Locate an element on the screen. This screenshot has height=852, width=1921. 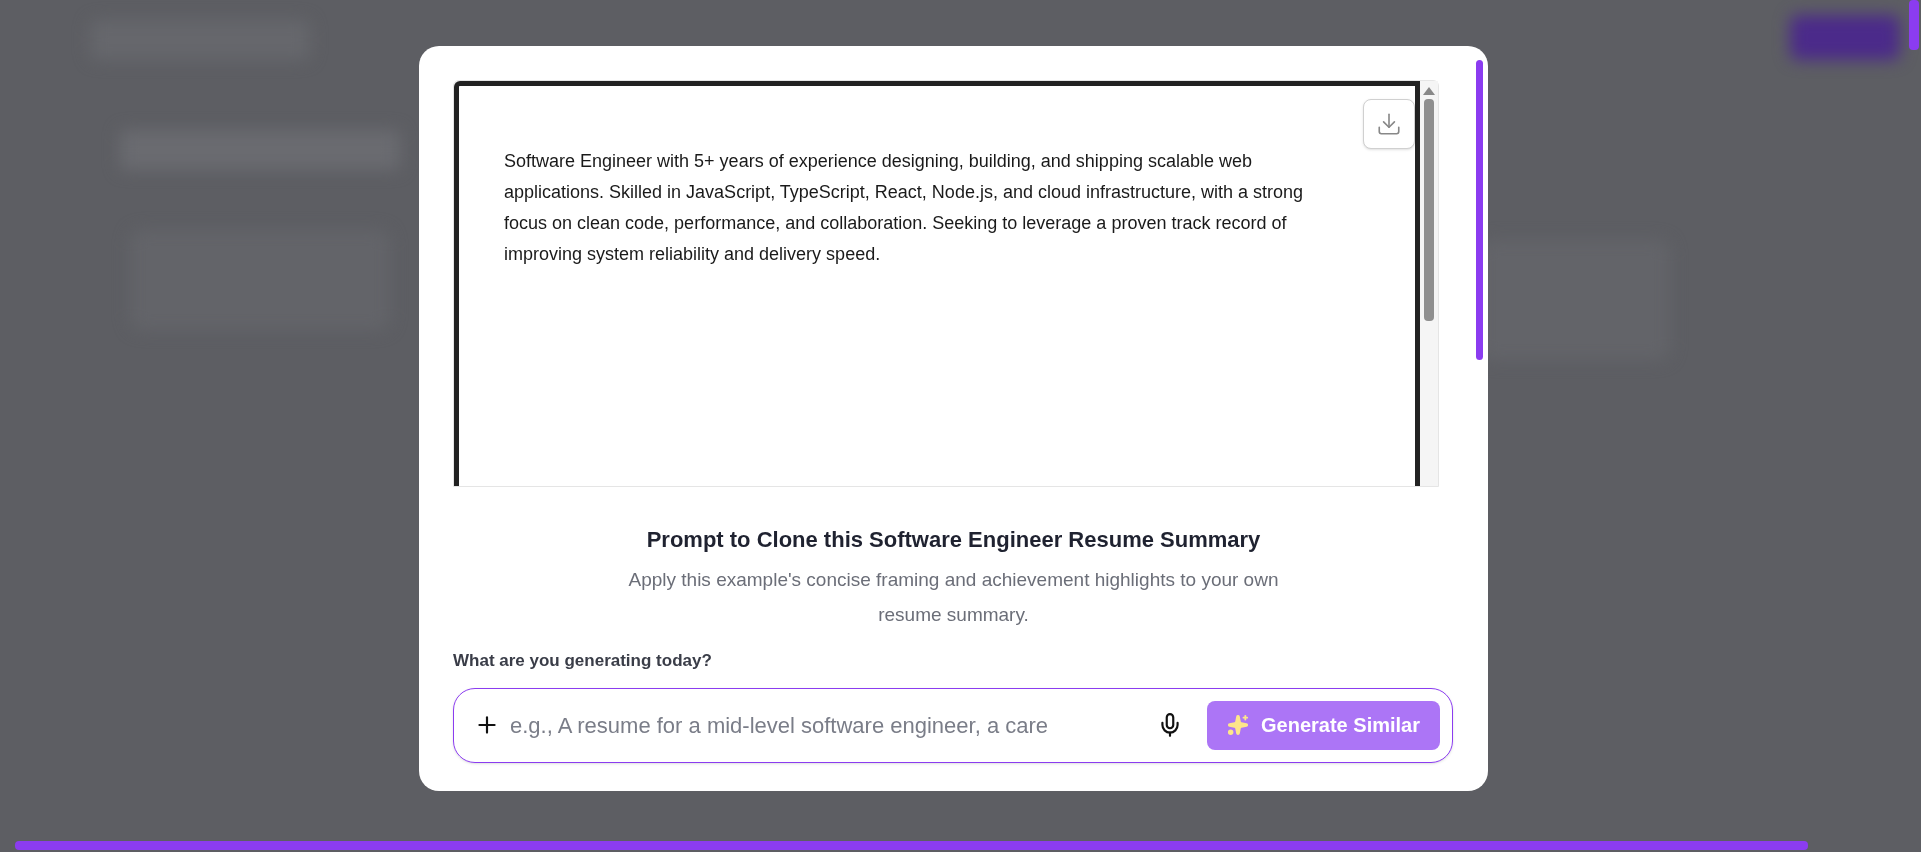
download-icon is located at coordinates (1389, 124).